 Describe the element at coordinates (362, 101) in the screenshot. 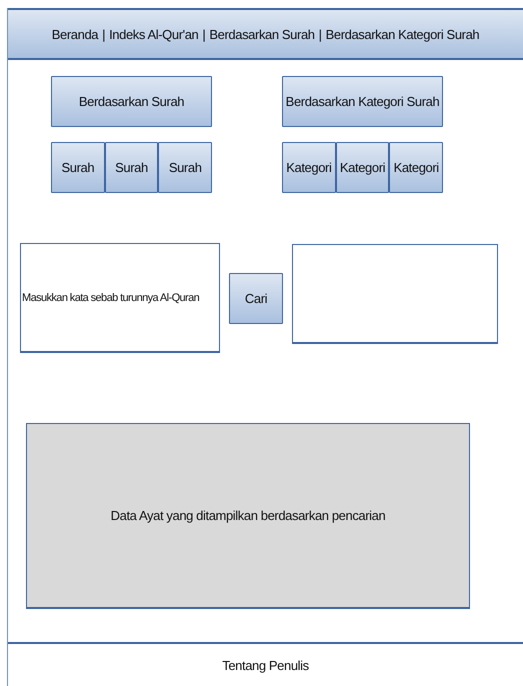

I see `category-button: Berdasarkan Kategori Surah` at that location.